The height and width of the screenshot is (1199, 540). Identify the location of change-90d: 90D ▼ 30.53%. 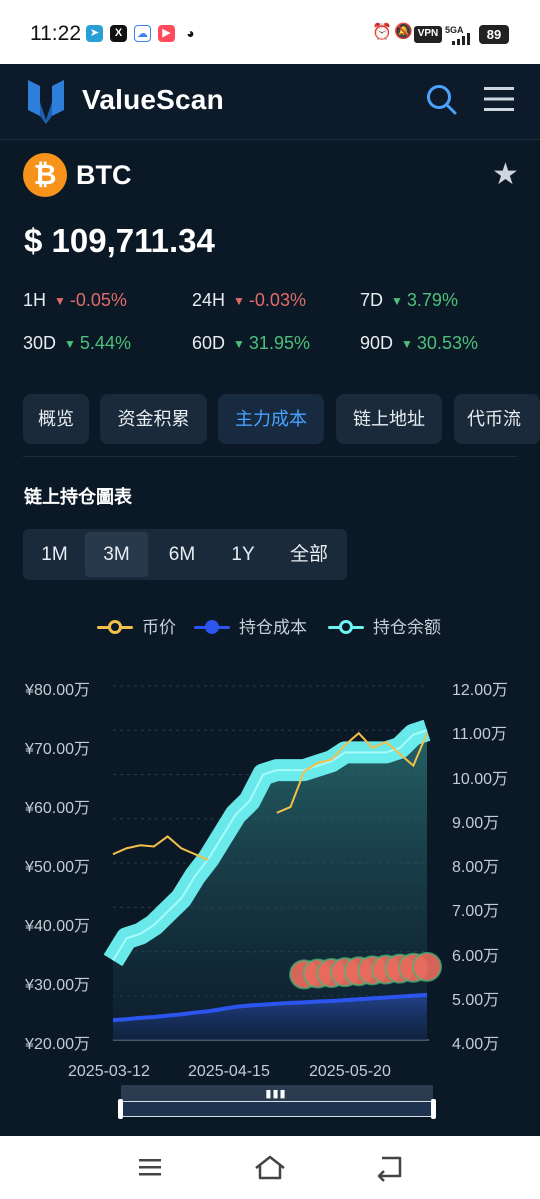
(419, 343).